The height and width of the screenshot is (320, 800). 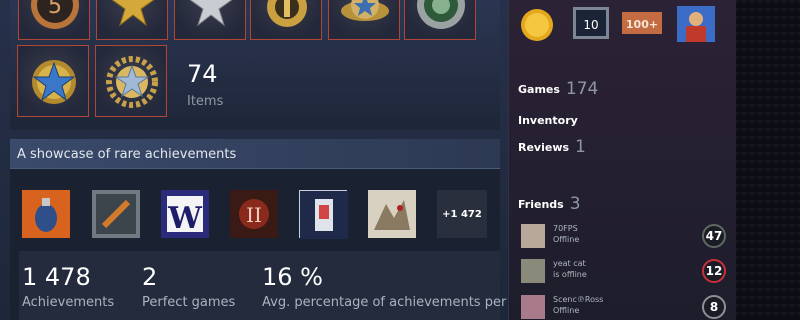 I want to click on items-label: Items, so click(x=205, y=101).